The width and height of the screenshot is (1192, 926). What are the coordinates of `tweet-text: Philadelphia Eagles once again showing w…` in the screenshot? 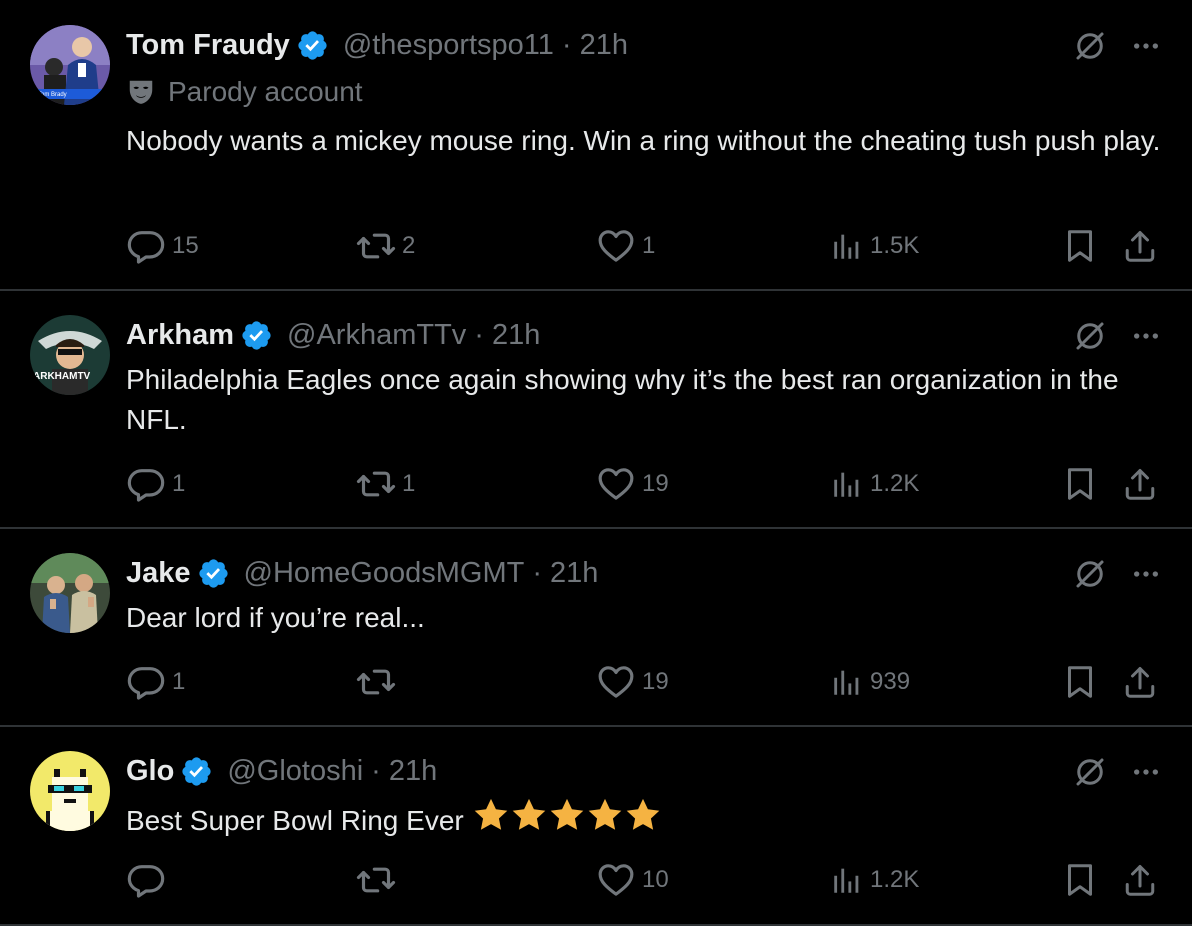 It's located at (622, 399).